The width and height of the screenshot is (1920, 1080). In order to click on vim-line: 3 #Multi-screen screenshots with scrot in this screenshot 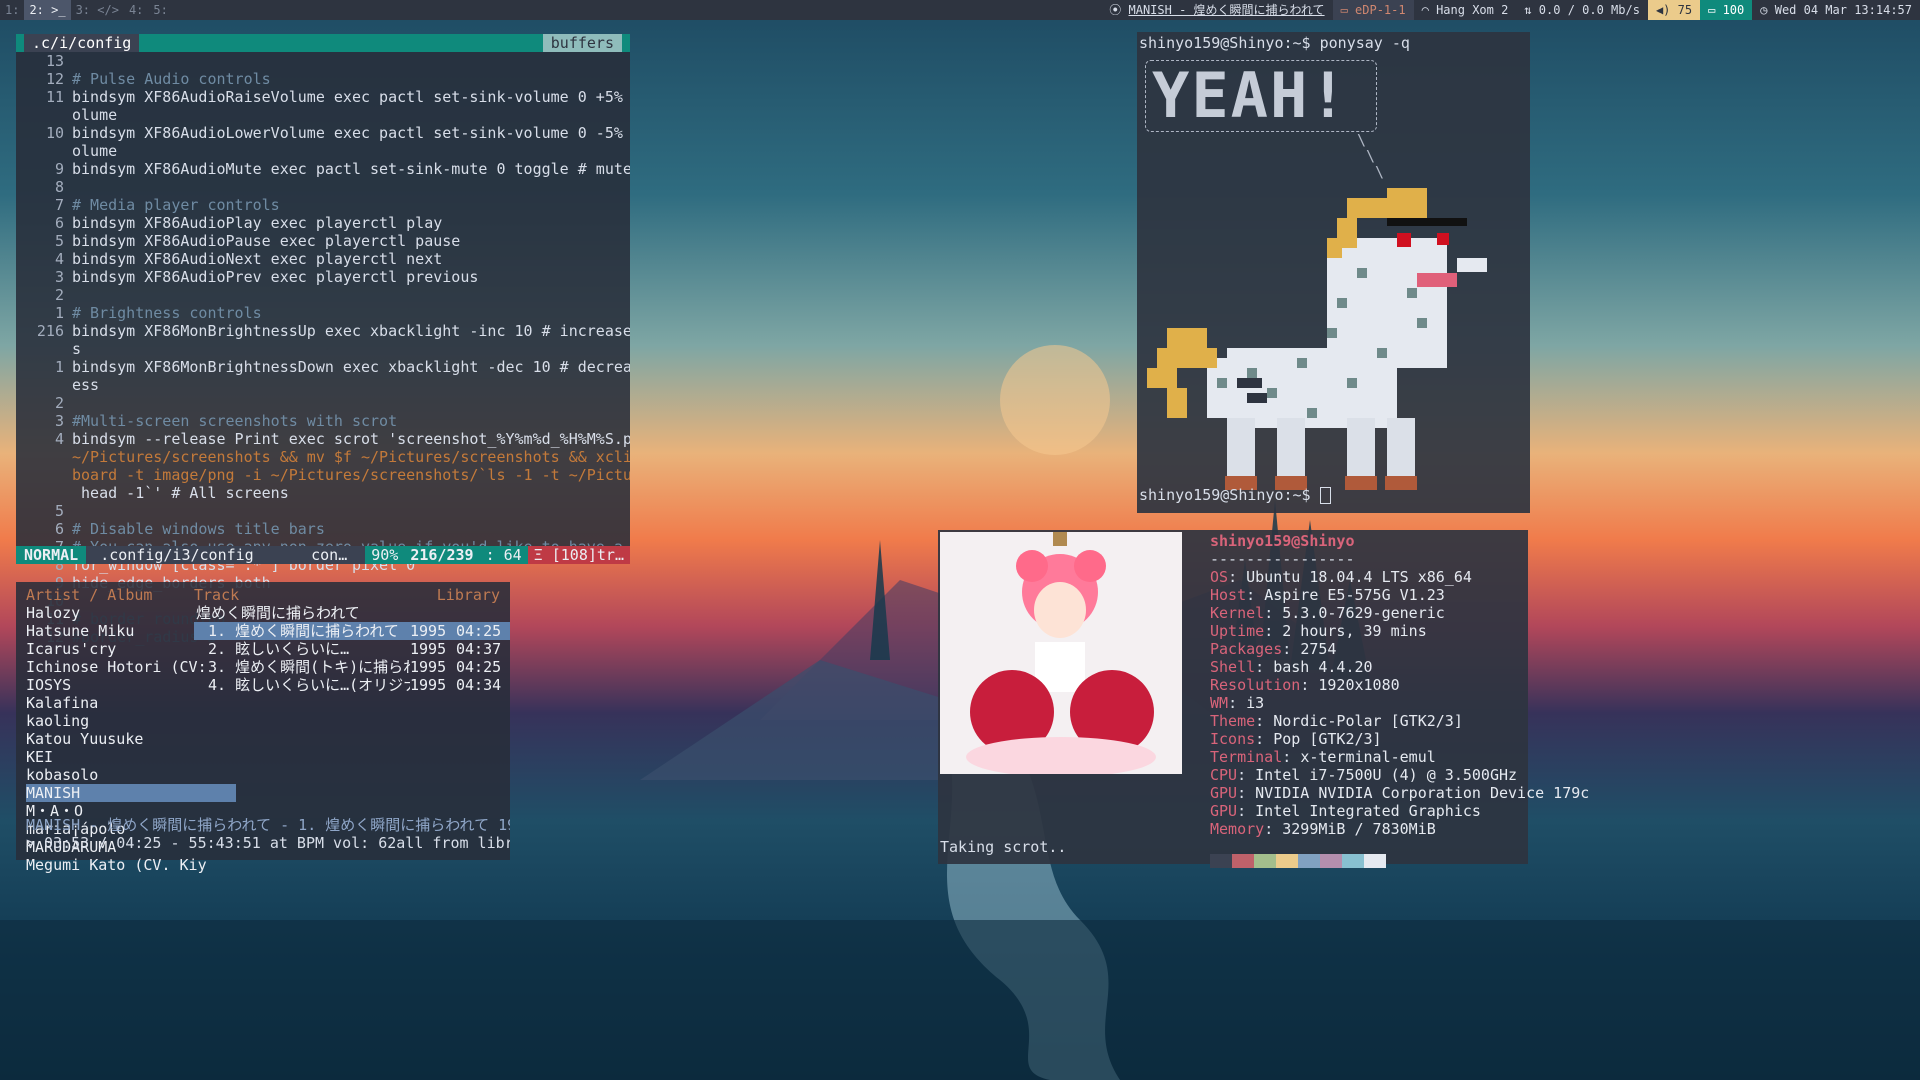, I will do `click(323, 421)`.